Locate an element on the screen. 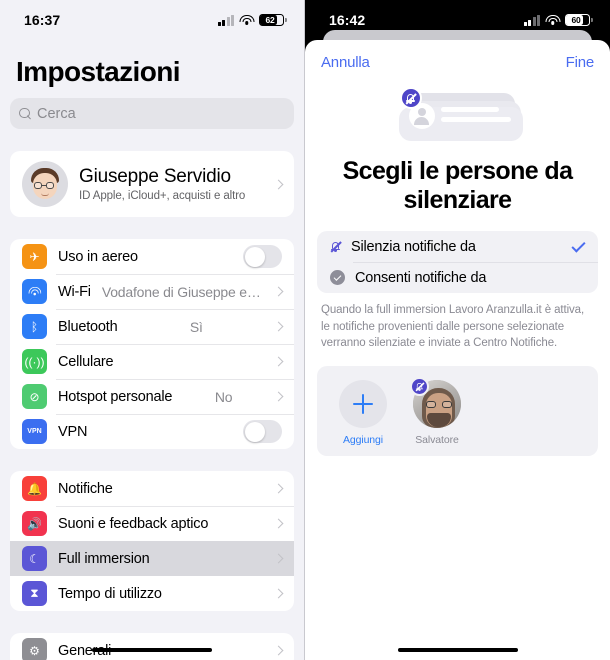 The height and width of the screenshot is (660, 610). muted-notifications-illustration is located at coordinates (458, 117).